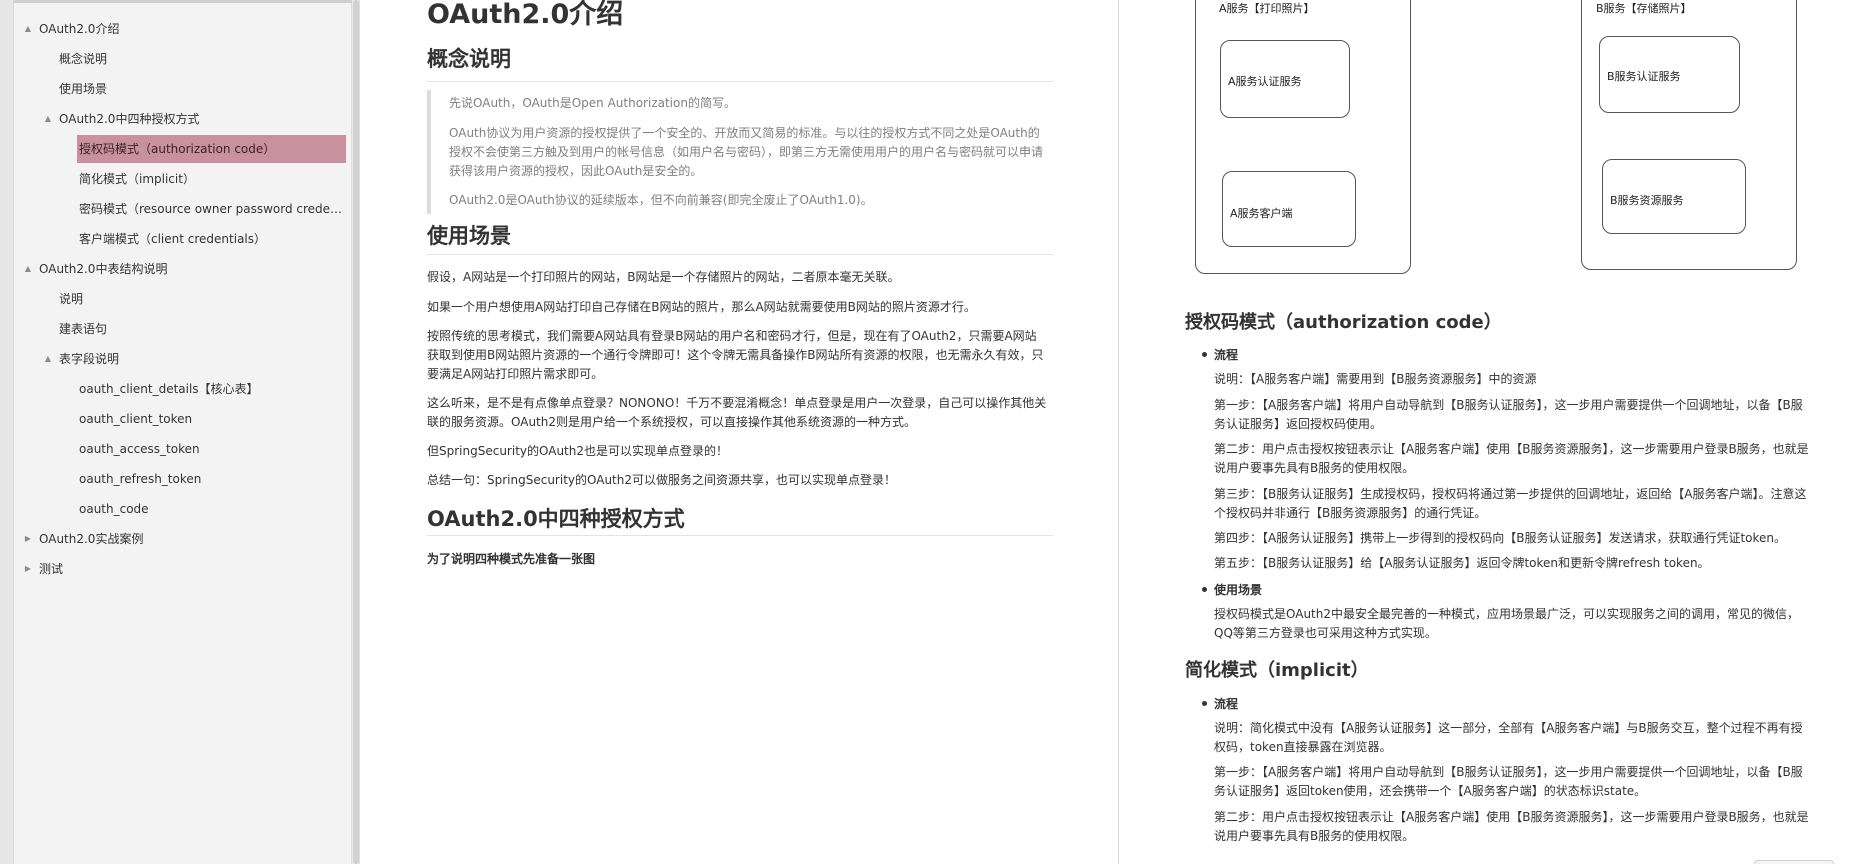 The image size is (1849, 864). I want to click on outline-item-oauth-refresh-token: oauth_refresh_token, so click(183, 479).